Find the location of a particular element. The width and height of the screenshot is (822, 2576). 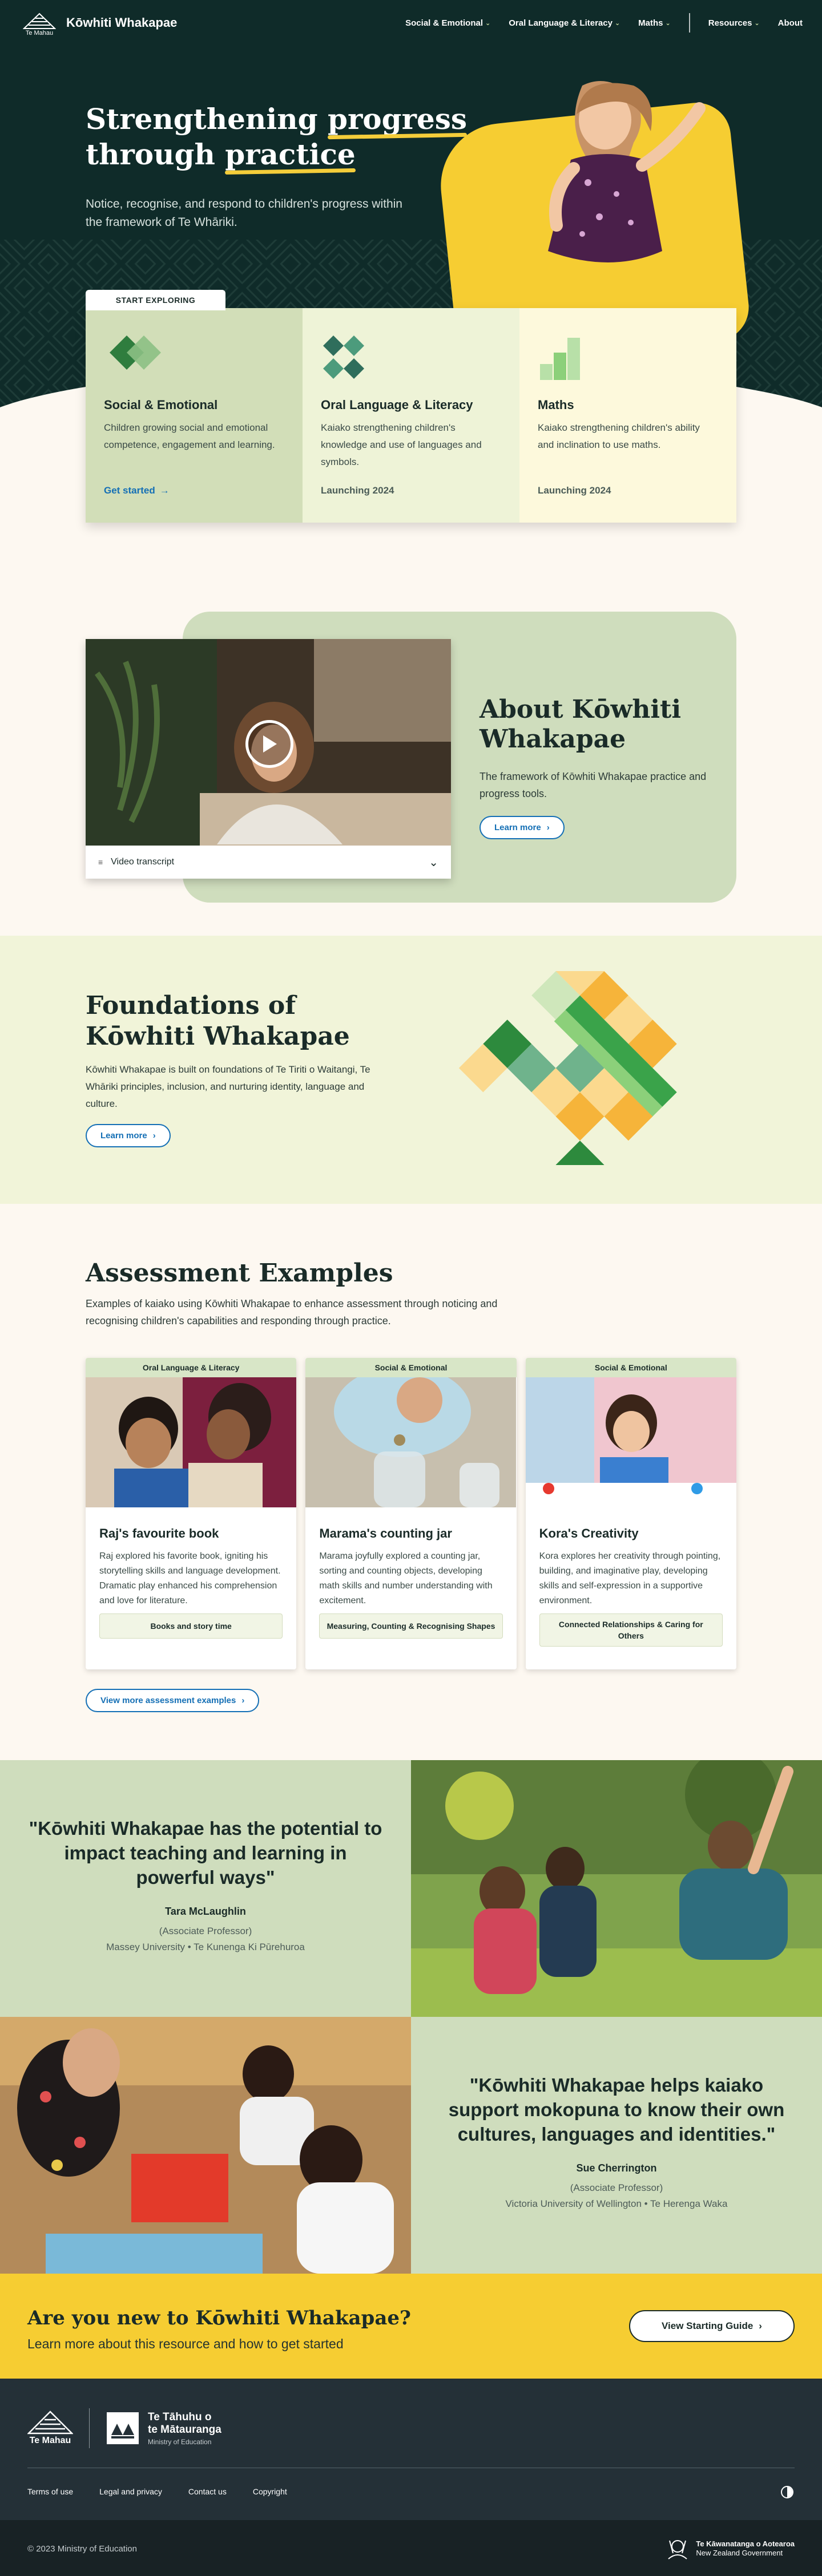

hero-title-highlight: progress is located at coordinates (398, 119).